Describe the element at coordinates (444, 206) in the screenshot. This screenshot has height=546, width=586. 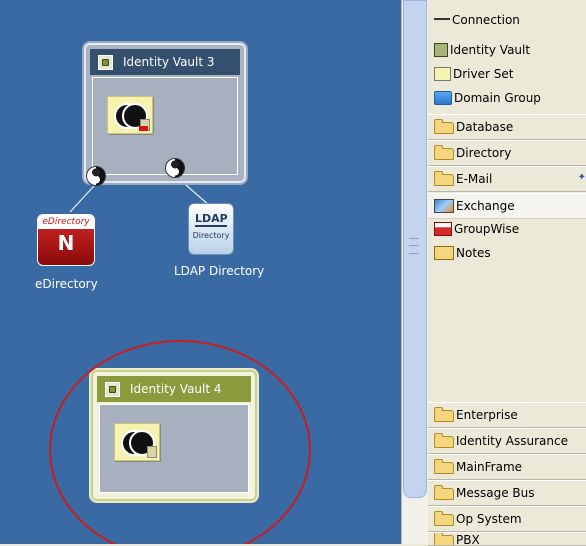
I see `exchange-icon` at that location.